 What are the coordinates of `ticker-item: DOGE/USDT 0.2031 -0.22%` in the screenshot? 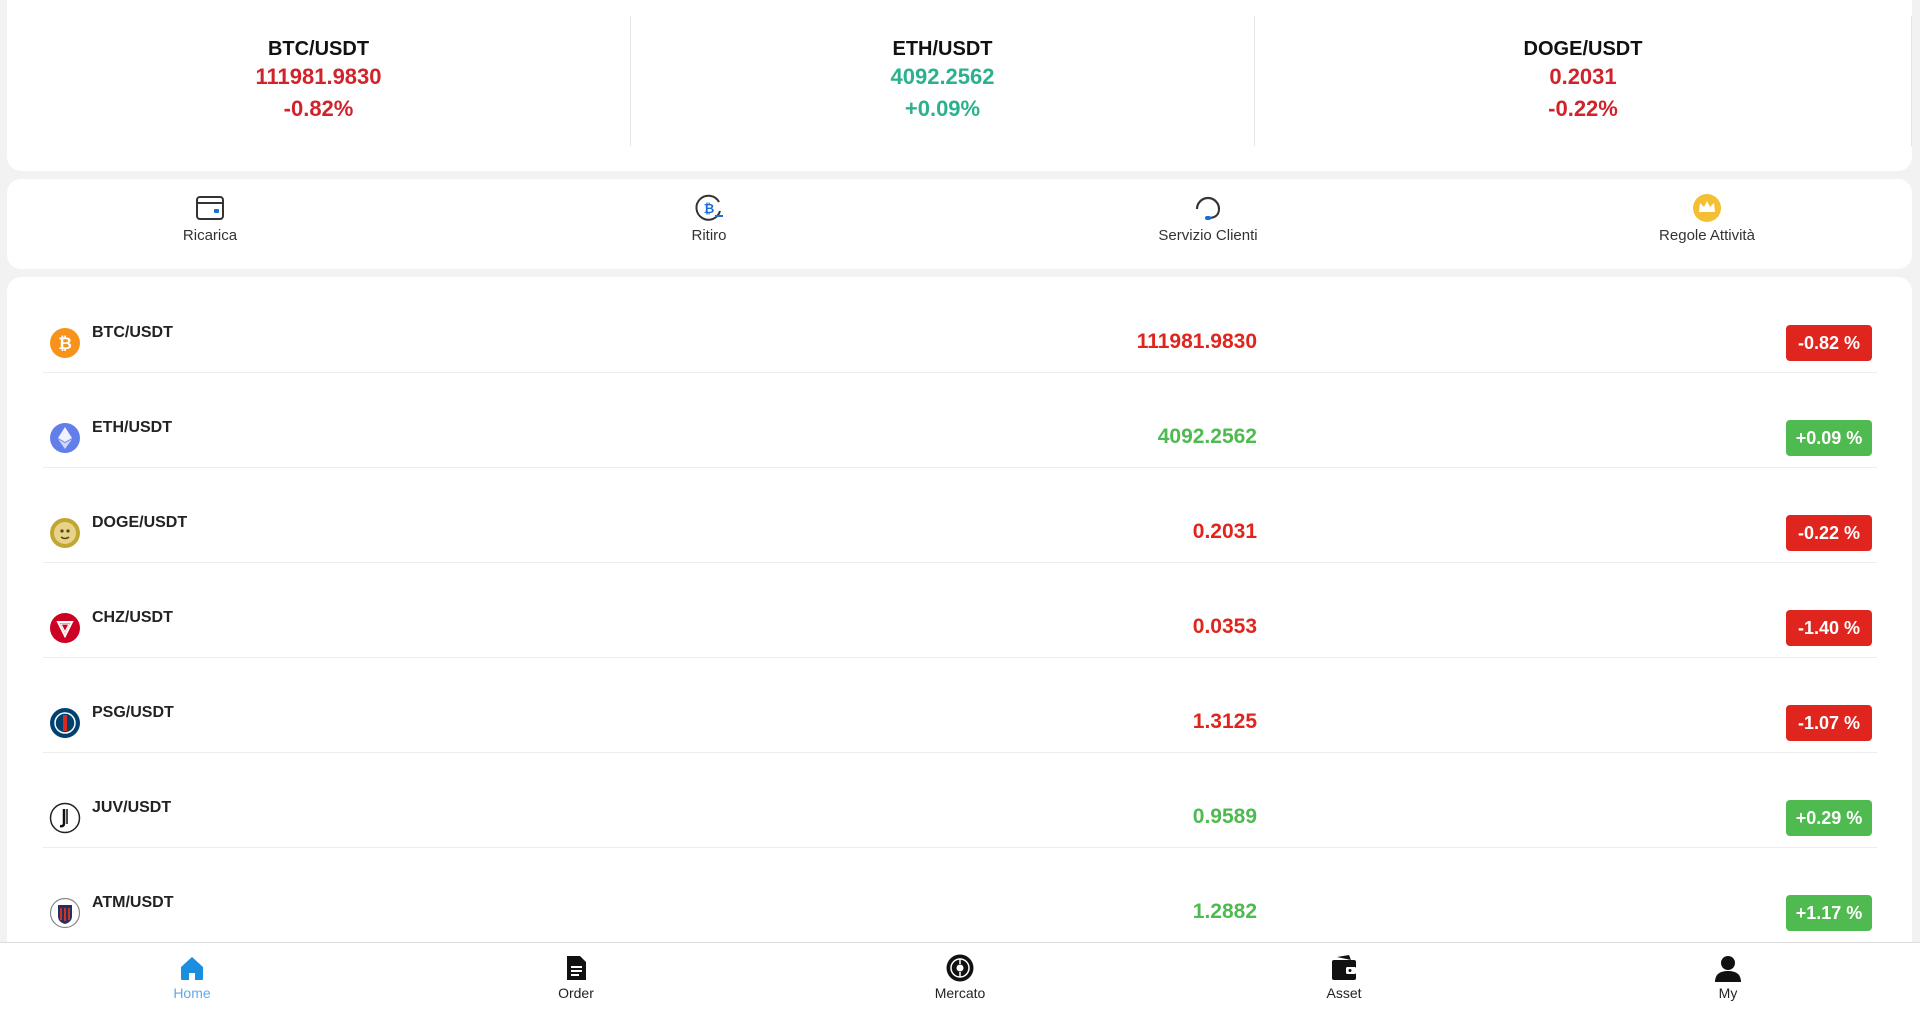 It's located at (1583, 81).